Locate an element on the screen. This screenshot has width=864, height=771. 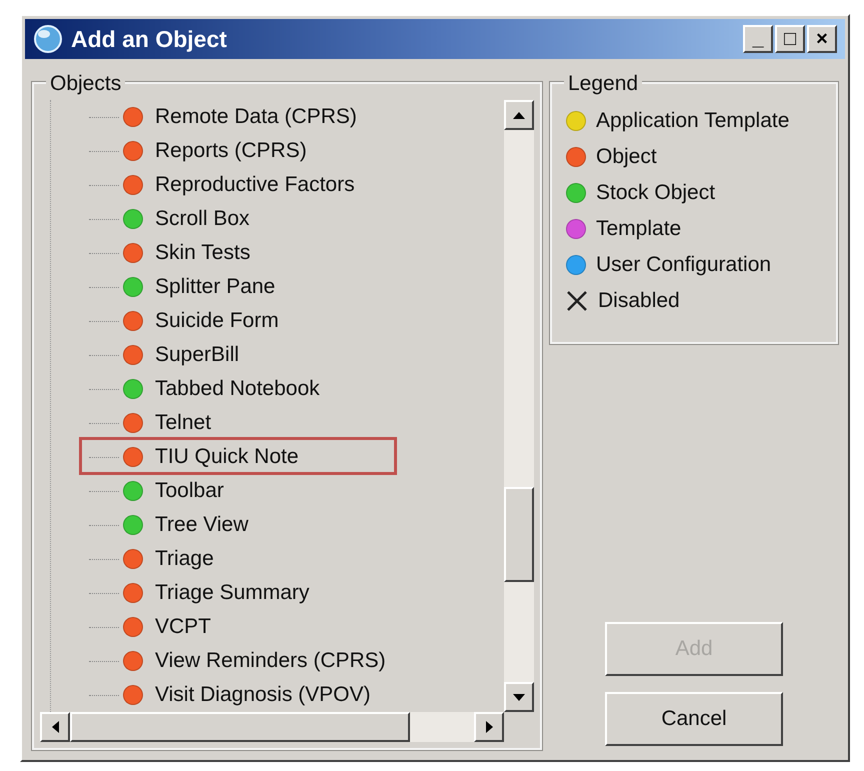
tree-item: SuperBill is located at coordinates (291, 355).